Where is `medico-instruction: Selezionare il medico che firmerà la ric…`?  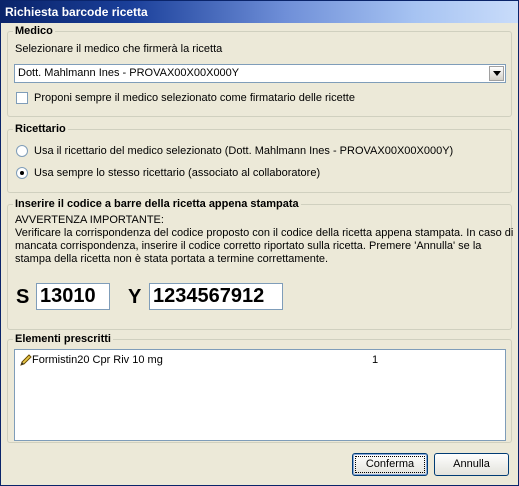
medico-instruction: Selezionare il medico che firmerà la ric… is located at coordinates (119, 49).